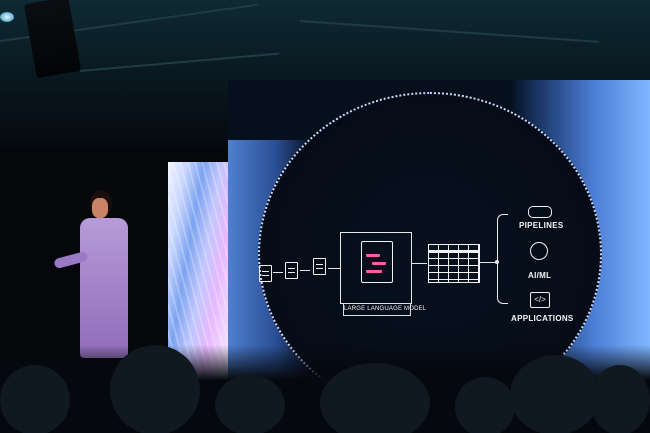  I want to click on pipe-icon, so click(540, 212).